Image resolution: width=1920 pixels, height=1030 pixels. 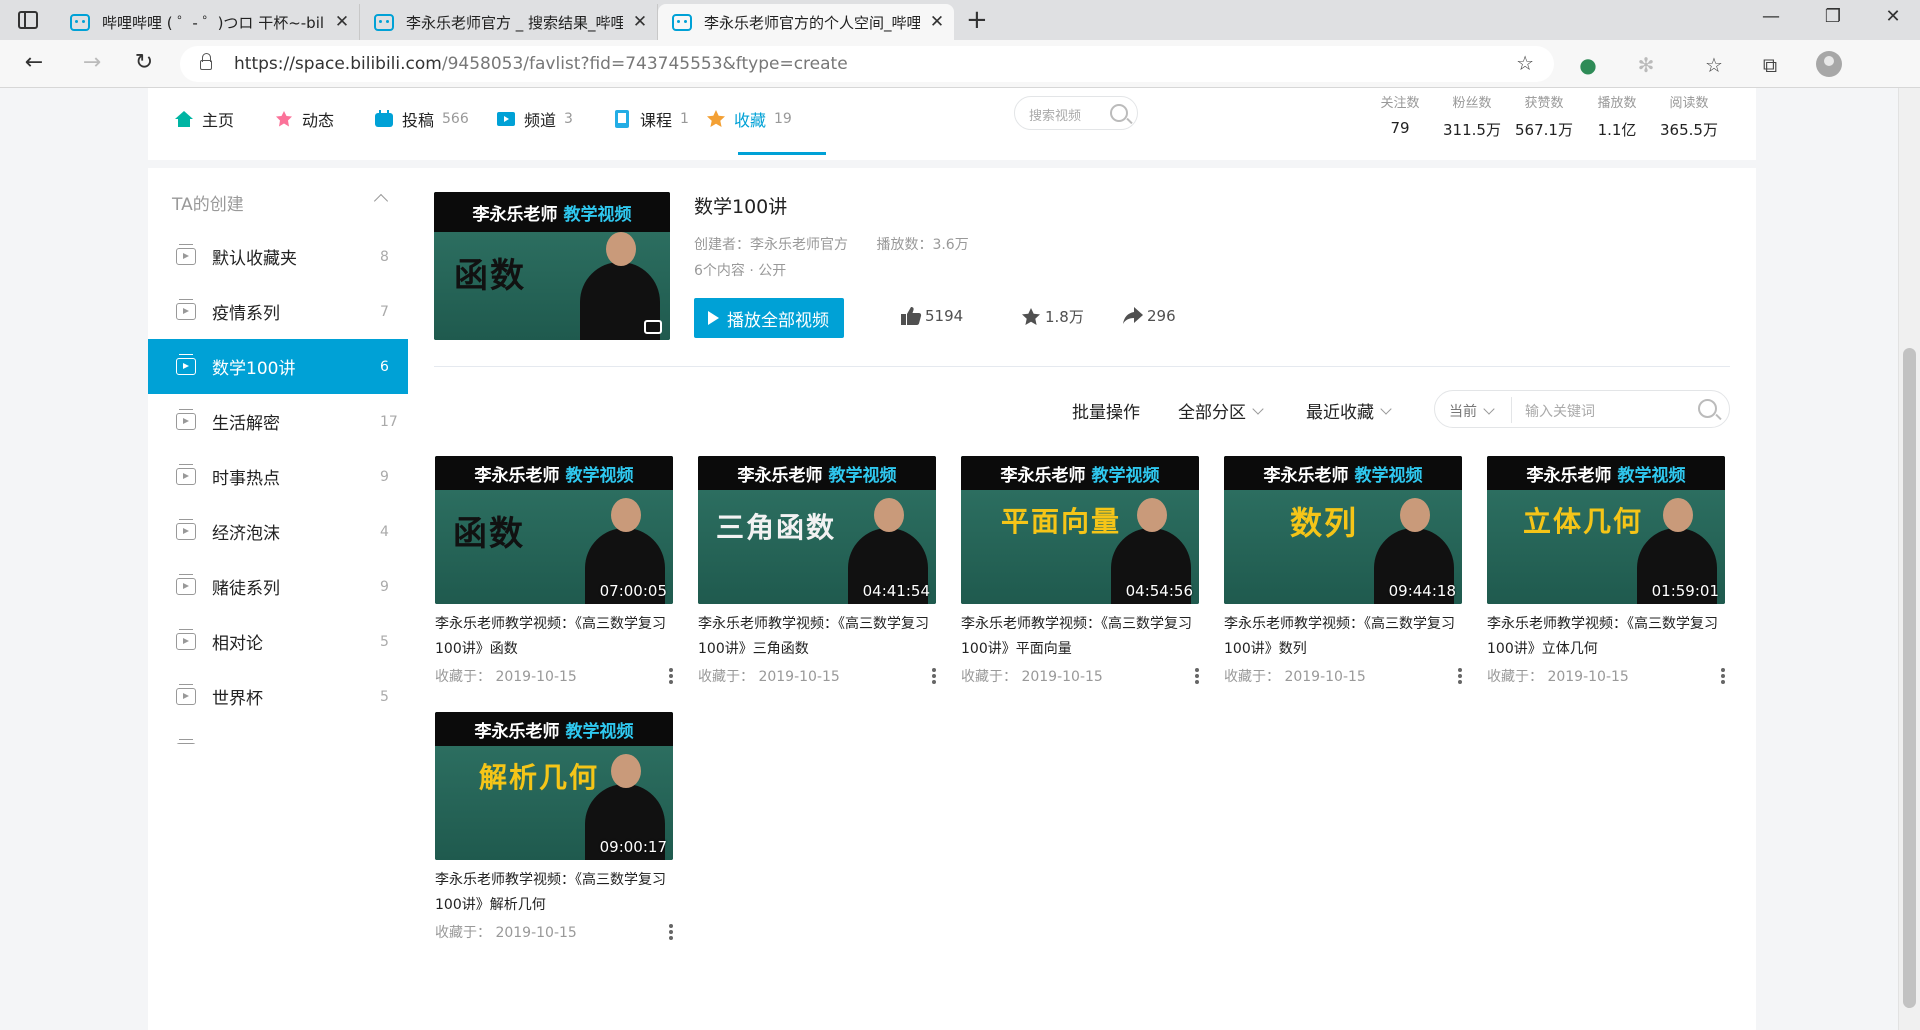 I want to click on nav-home: 主页, so click(x=204, y=119).